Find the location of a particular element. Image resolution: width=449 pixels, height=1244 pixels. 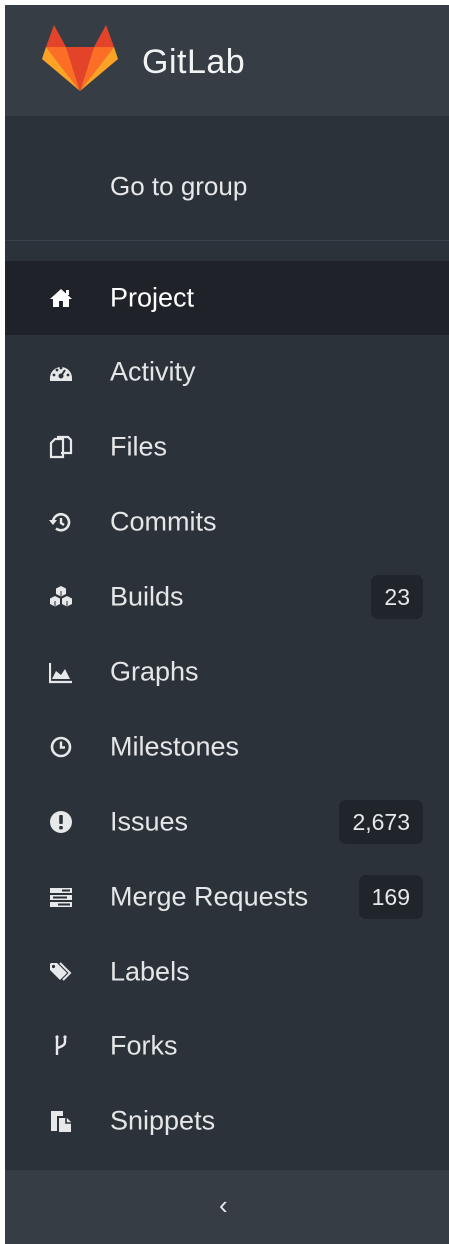

nav-item-label: Activity is located at coordinates (153, 371).